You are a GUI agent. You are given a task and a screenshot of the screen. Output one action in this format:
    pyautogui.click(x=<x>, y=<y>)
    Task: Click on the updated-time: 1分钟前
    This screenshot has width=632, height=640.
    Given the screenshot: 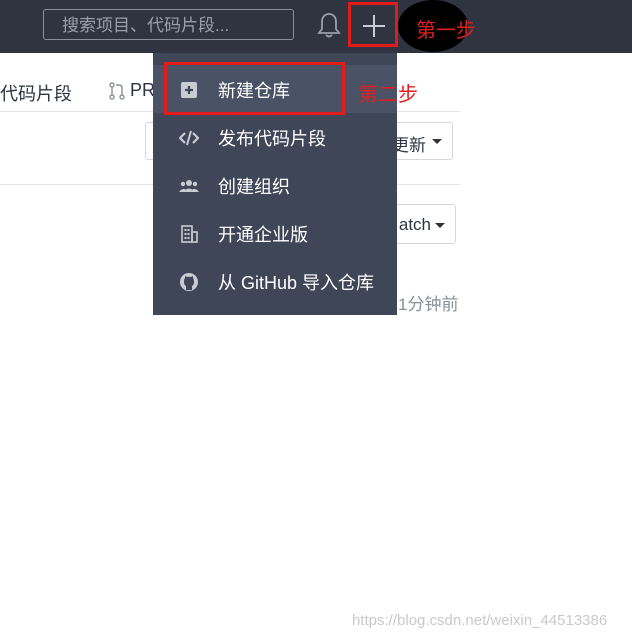 What is the action you would take?
    pyautogui.click(x=428, y=304)
    